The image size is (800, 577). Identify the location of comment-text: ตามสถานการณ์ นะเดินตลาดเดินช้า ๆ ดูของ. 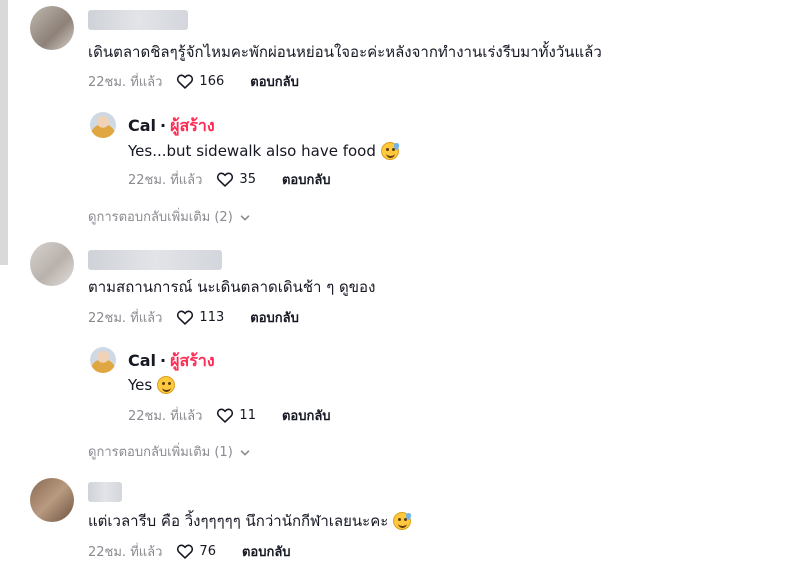
(232, 287).